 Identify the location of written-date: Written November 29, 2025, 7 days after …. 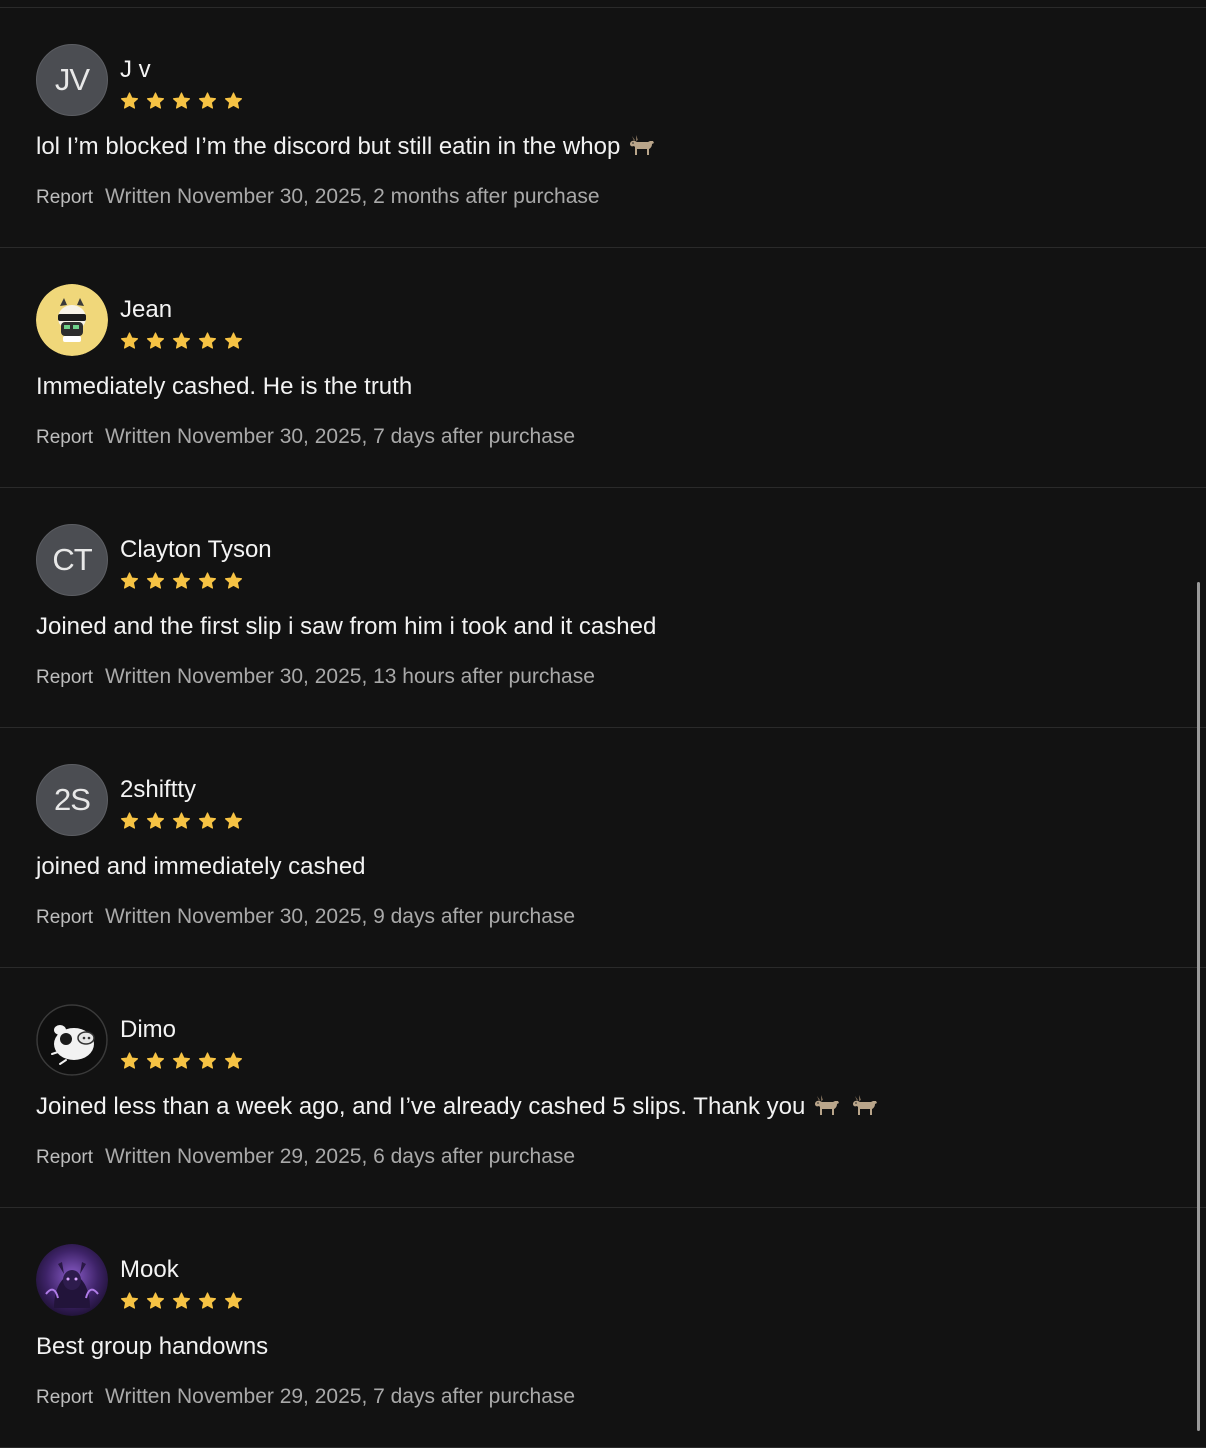
(340, 1396).